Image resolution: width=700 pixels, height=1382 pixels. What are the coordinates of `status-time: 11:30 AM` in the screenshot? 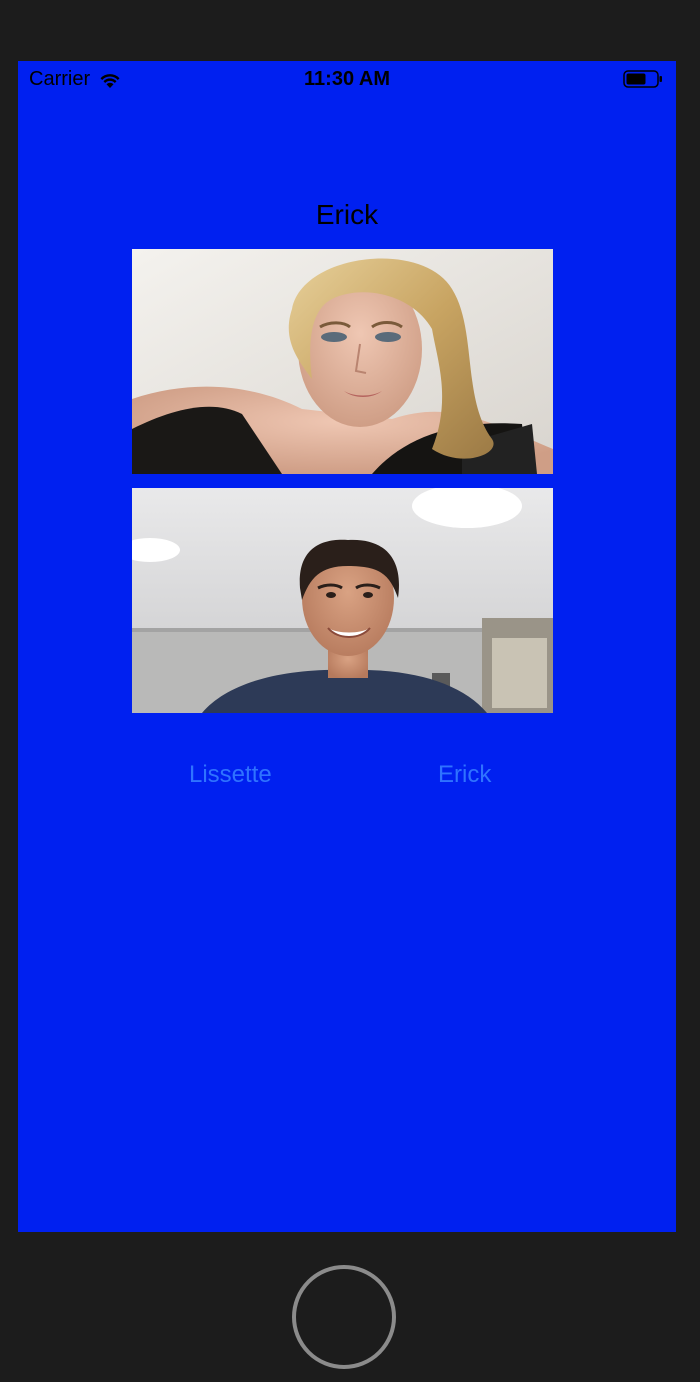 It's located at (347, 79).